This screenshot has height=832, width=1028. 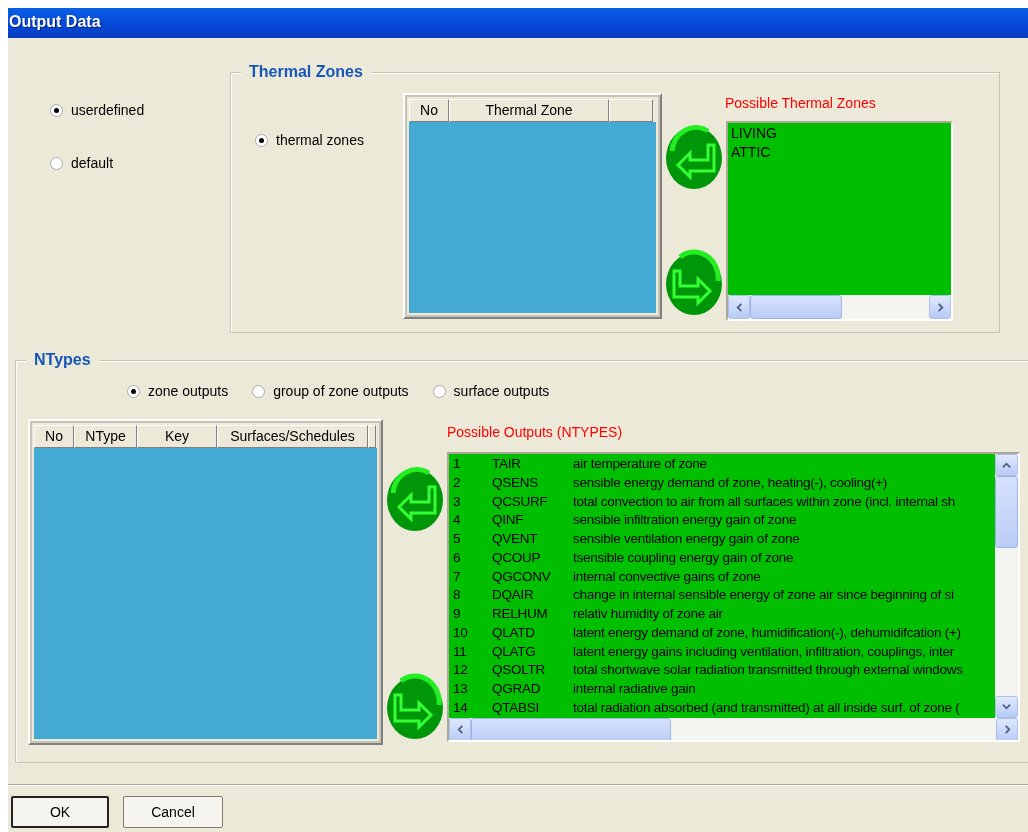 I want to click on item-ntype: QTABSI, so click(x=516, y=707).